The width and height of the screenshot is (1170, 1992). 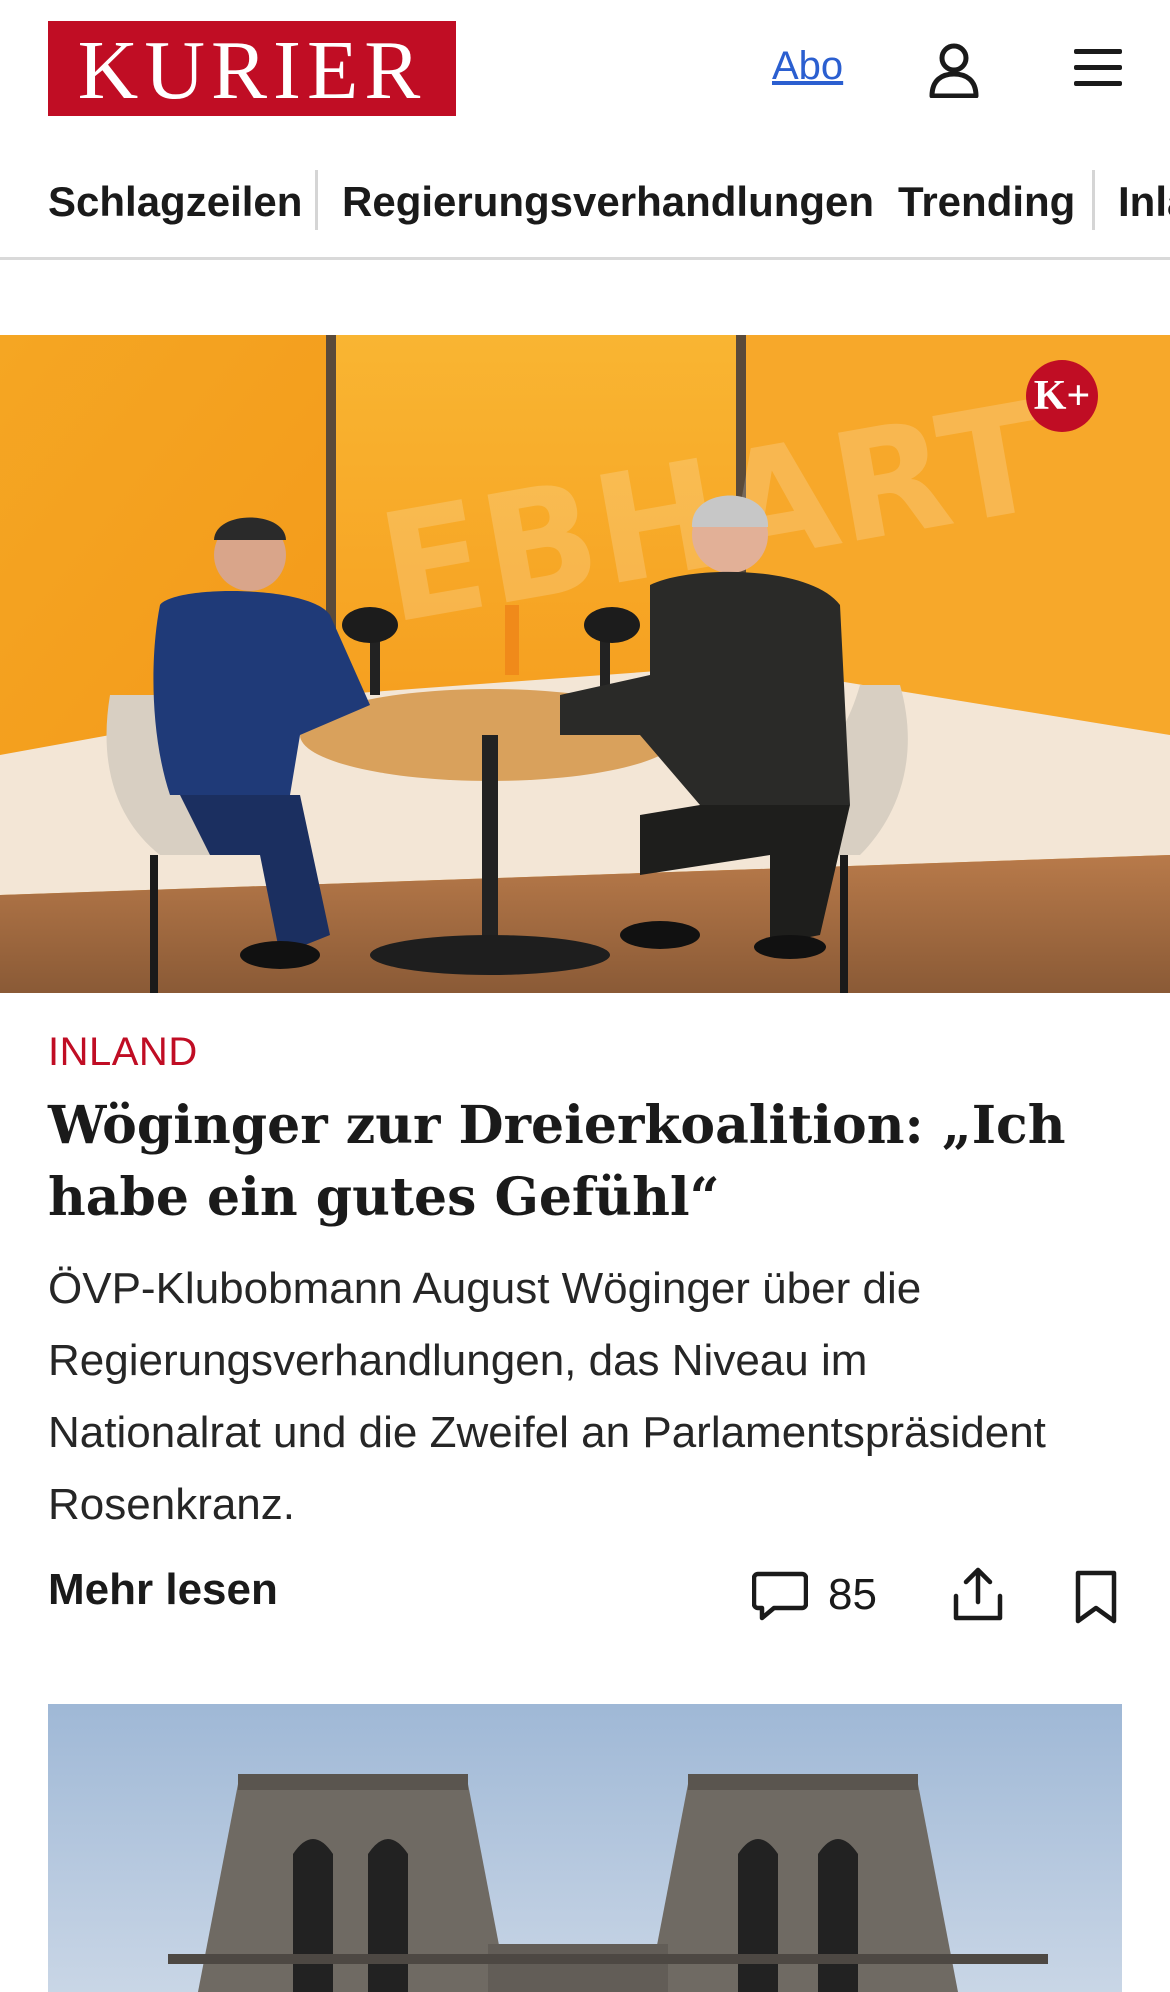 I want to click on cathedral-photo, so click(x=585, y=1848).